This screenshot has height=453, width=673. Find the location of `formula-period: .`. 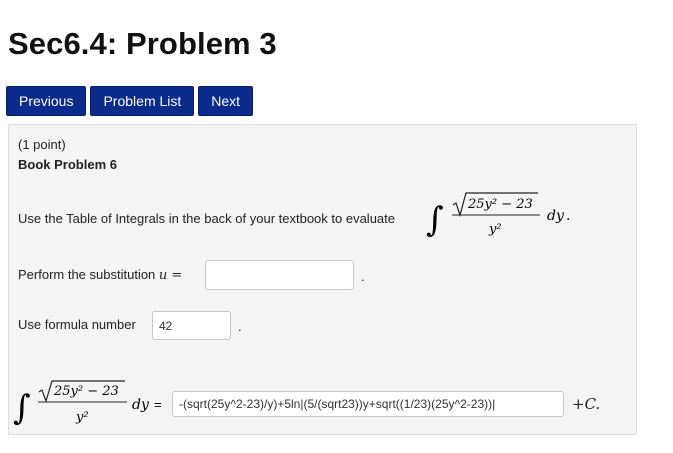

formula-period: . is located at coordinates (240, 326).